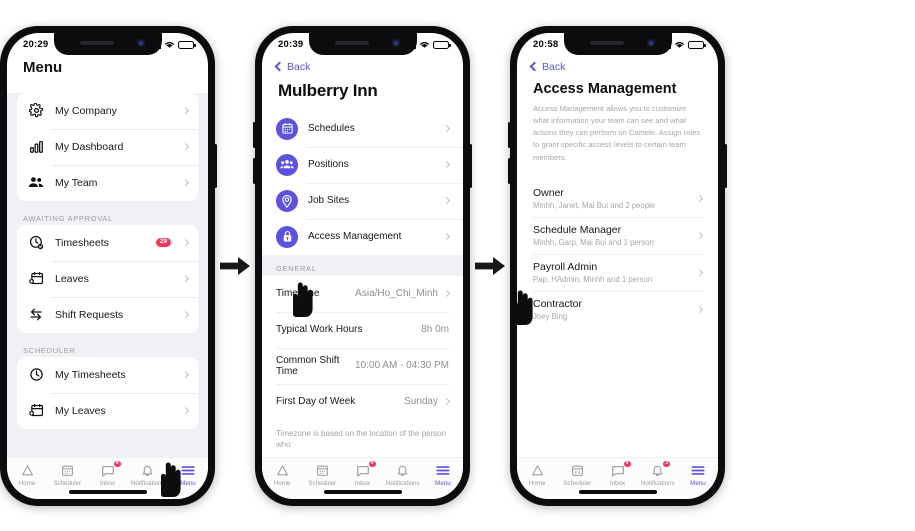 Image resolution: width=915 pixels, height=531 pixels. Describe the element at coordinates (43, 67) in the screenshot. I see `page-title: Menu` at that location.